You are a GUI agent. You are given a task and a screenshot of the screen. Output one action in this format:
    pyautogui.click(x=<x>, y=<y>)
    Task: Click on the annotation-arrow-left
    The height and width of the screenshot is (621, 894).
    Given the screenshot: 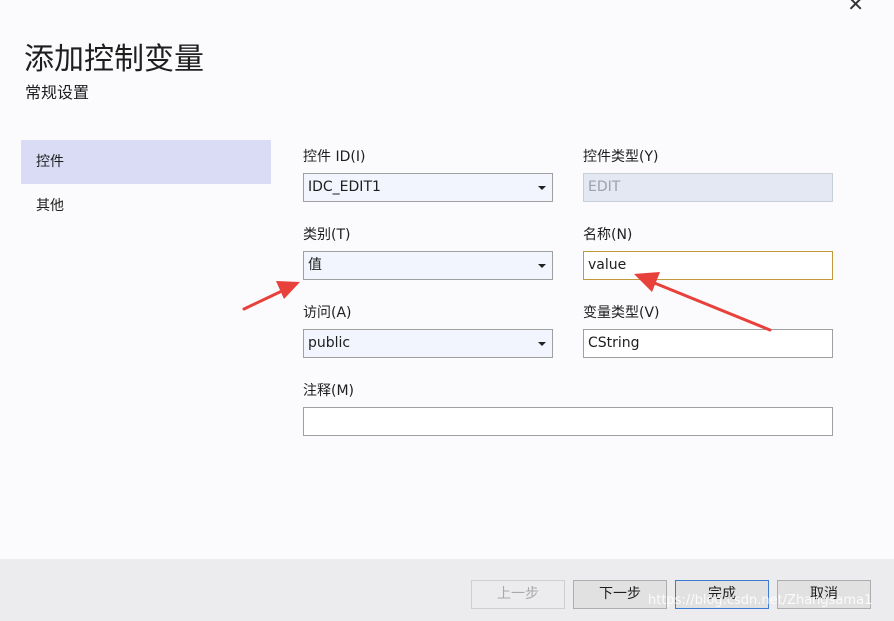 What is the action you would take?
    pyautogui.click(x=271, y=296)
    